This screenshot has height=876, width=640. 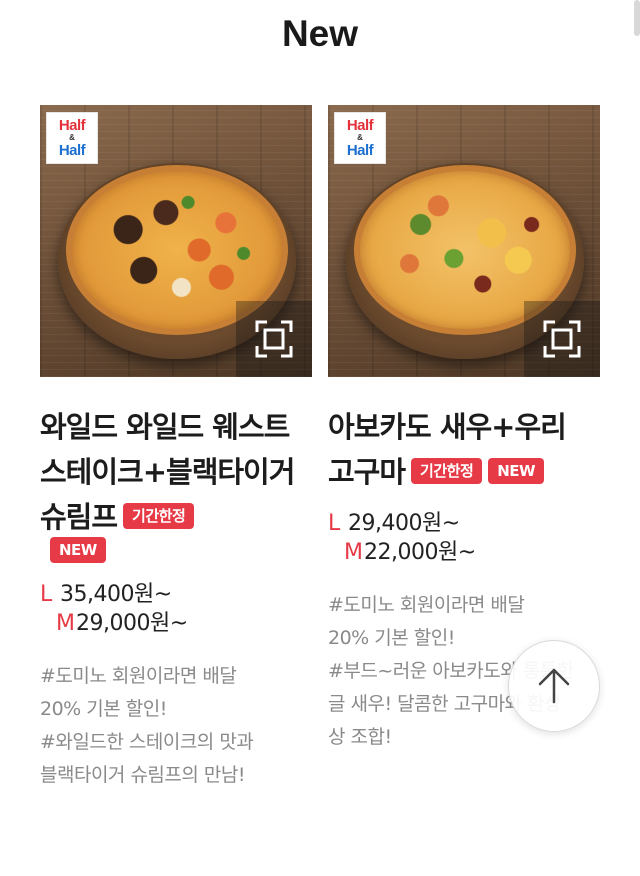 I want to click on desc-line: 20% 기본 할인!, so click(x=103, y=709).